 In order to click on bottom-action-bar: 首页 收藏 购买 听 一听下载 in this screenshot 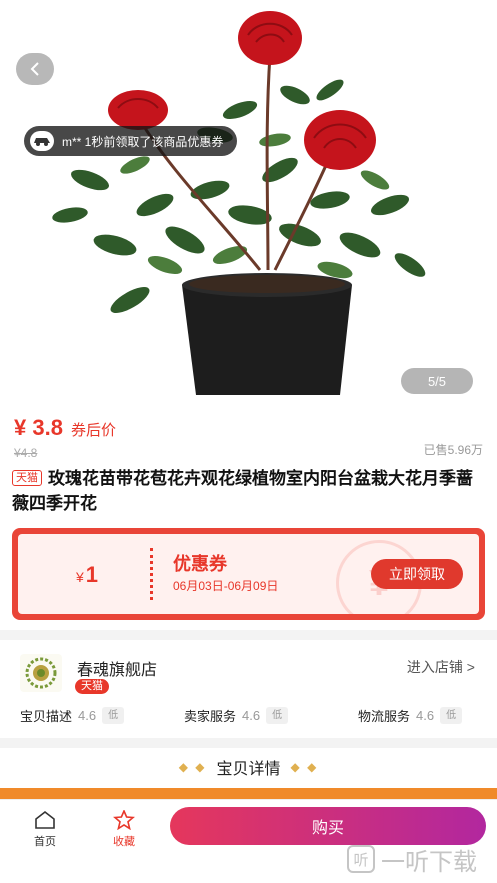, I will do `click(248, 841)`.